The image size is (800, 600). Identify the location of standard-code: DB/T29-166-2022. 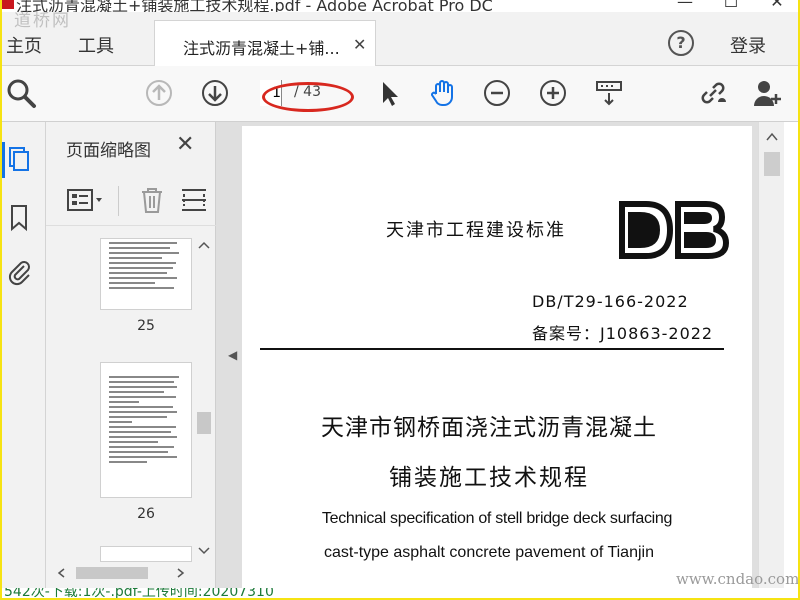
(610, 301).